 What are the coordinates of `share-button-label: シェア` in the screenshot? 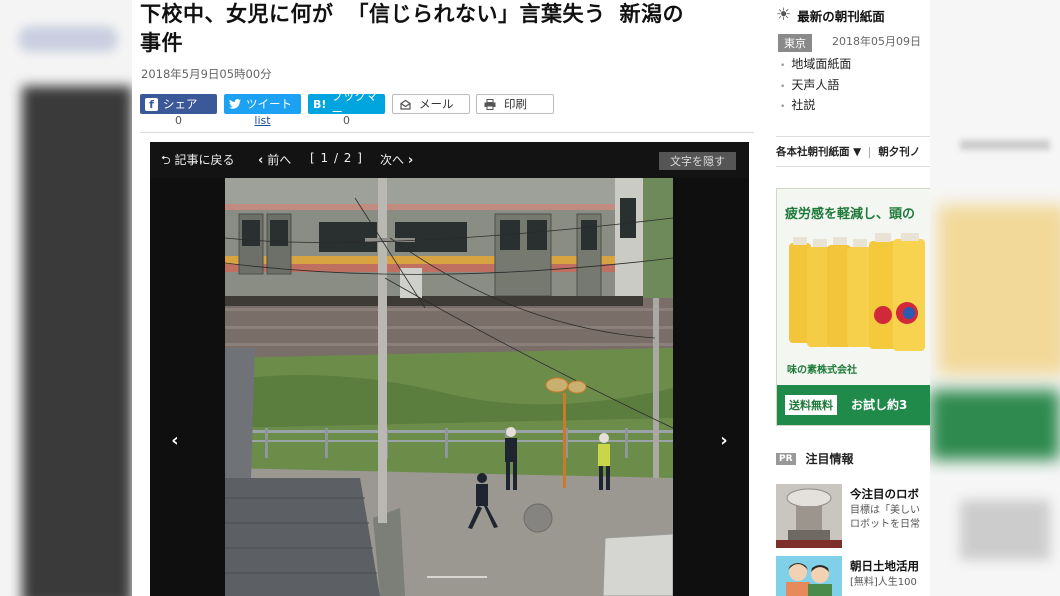 It's located at (180, 104).